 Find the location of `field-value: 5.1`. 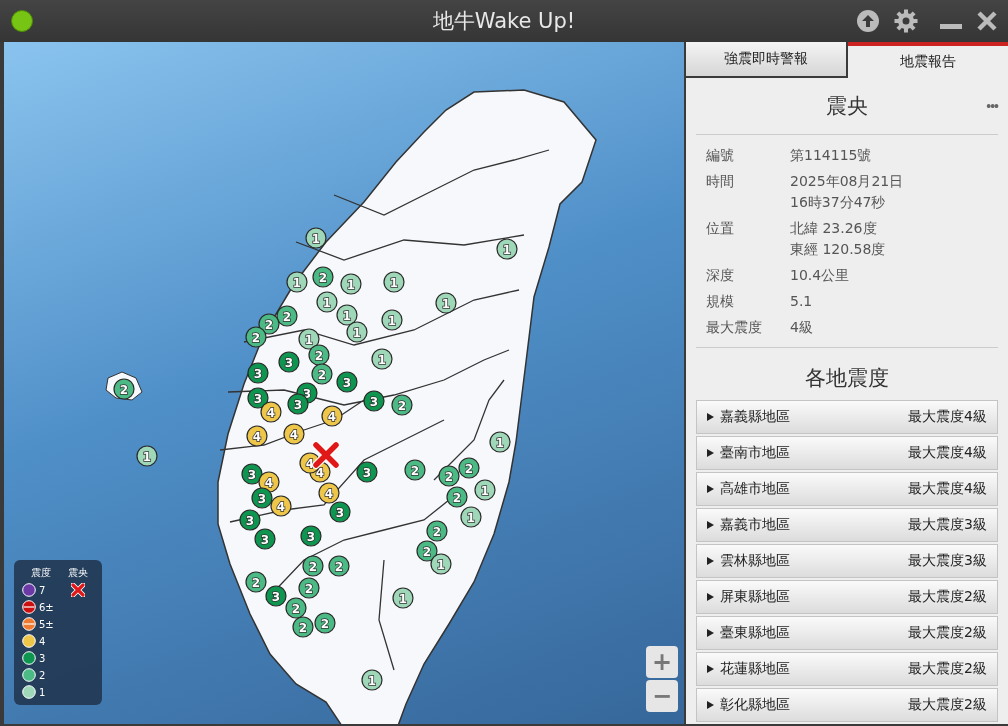

field-value: 5.1 is located at coordinates (802, 301).